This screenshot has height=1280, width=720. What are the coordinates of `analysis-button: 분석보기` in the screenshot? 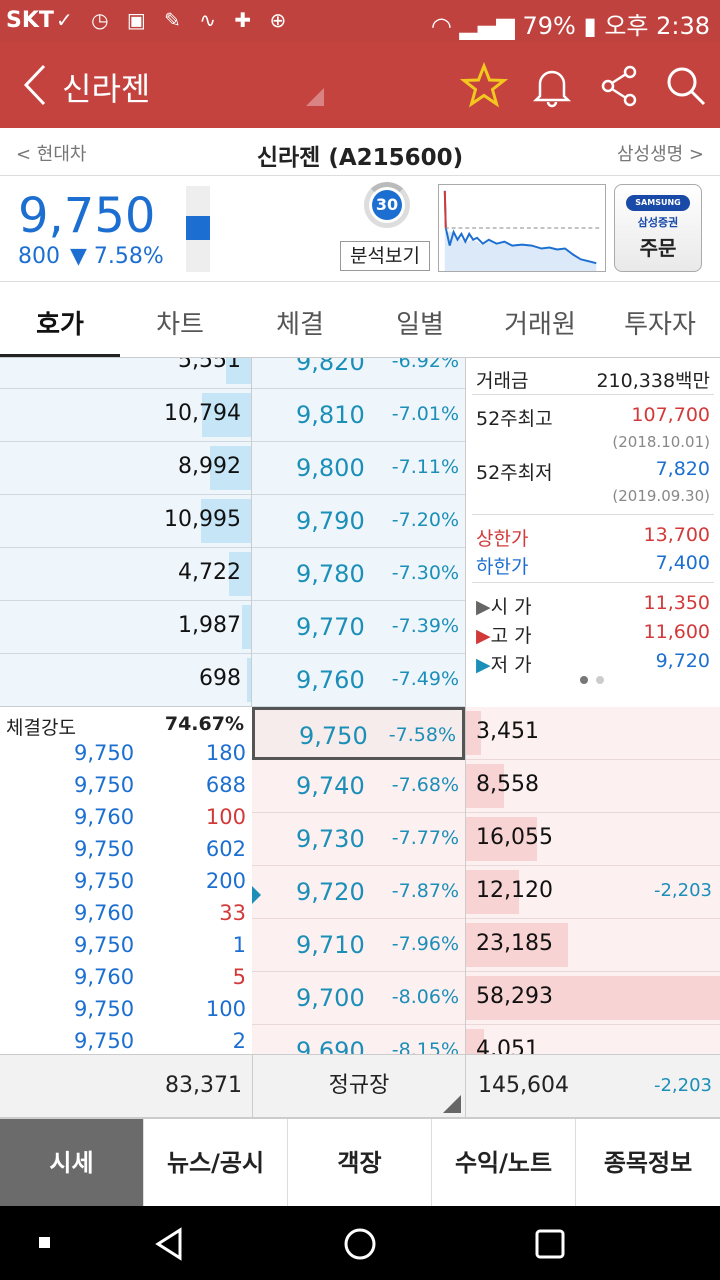 It's located at (385, 256).